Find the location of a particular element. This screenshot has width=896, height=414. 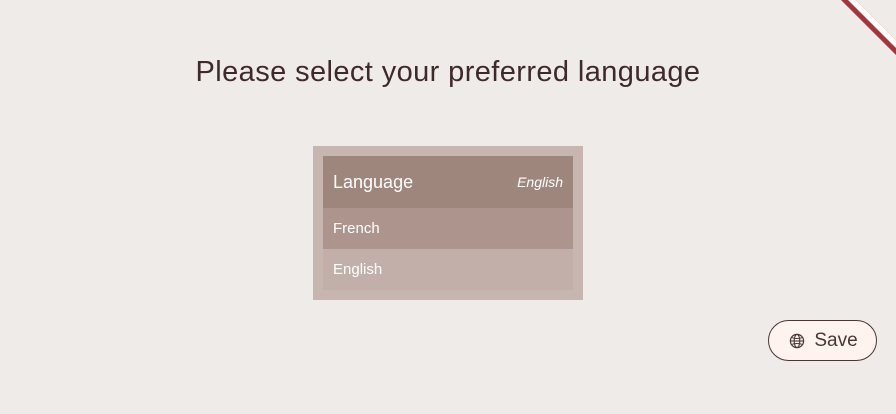

selected-language-value: English is located at coordinates (540, 182).